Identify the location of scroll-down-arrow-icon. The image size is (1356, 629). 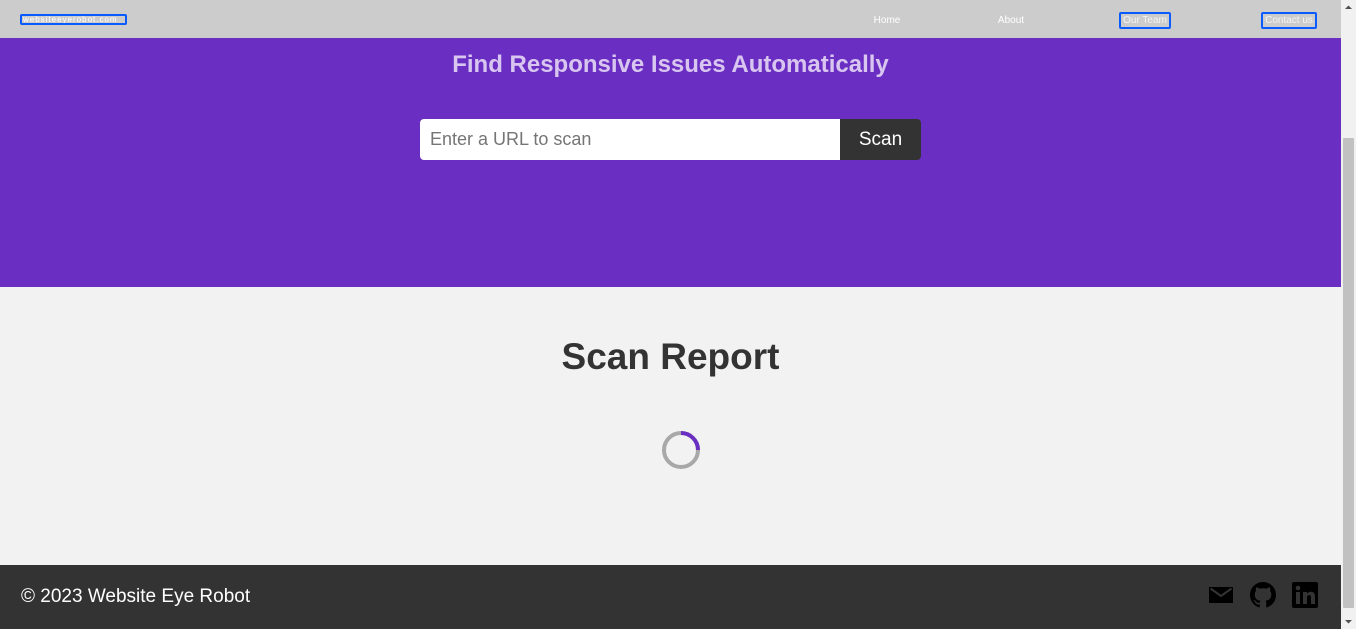
(1348, 621).